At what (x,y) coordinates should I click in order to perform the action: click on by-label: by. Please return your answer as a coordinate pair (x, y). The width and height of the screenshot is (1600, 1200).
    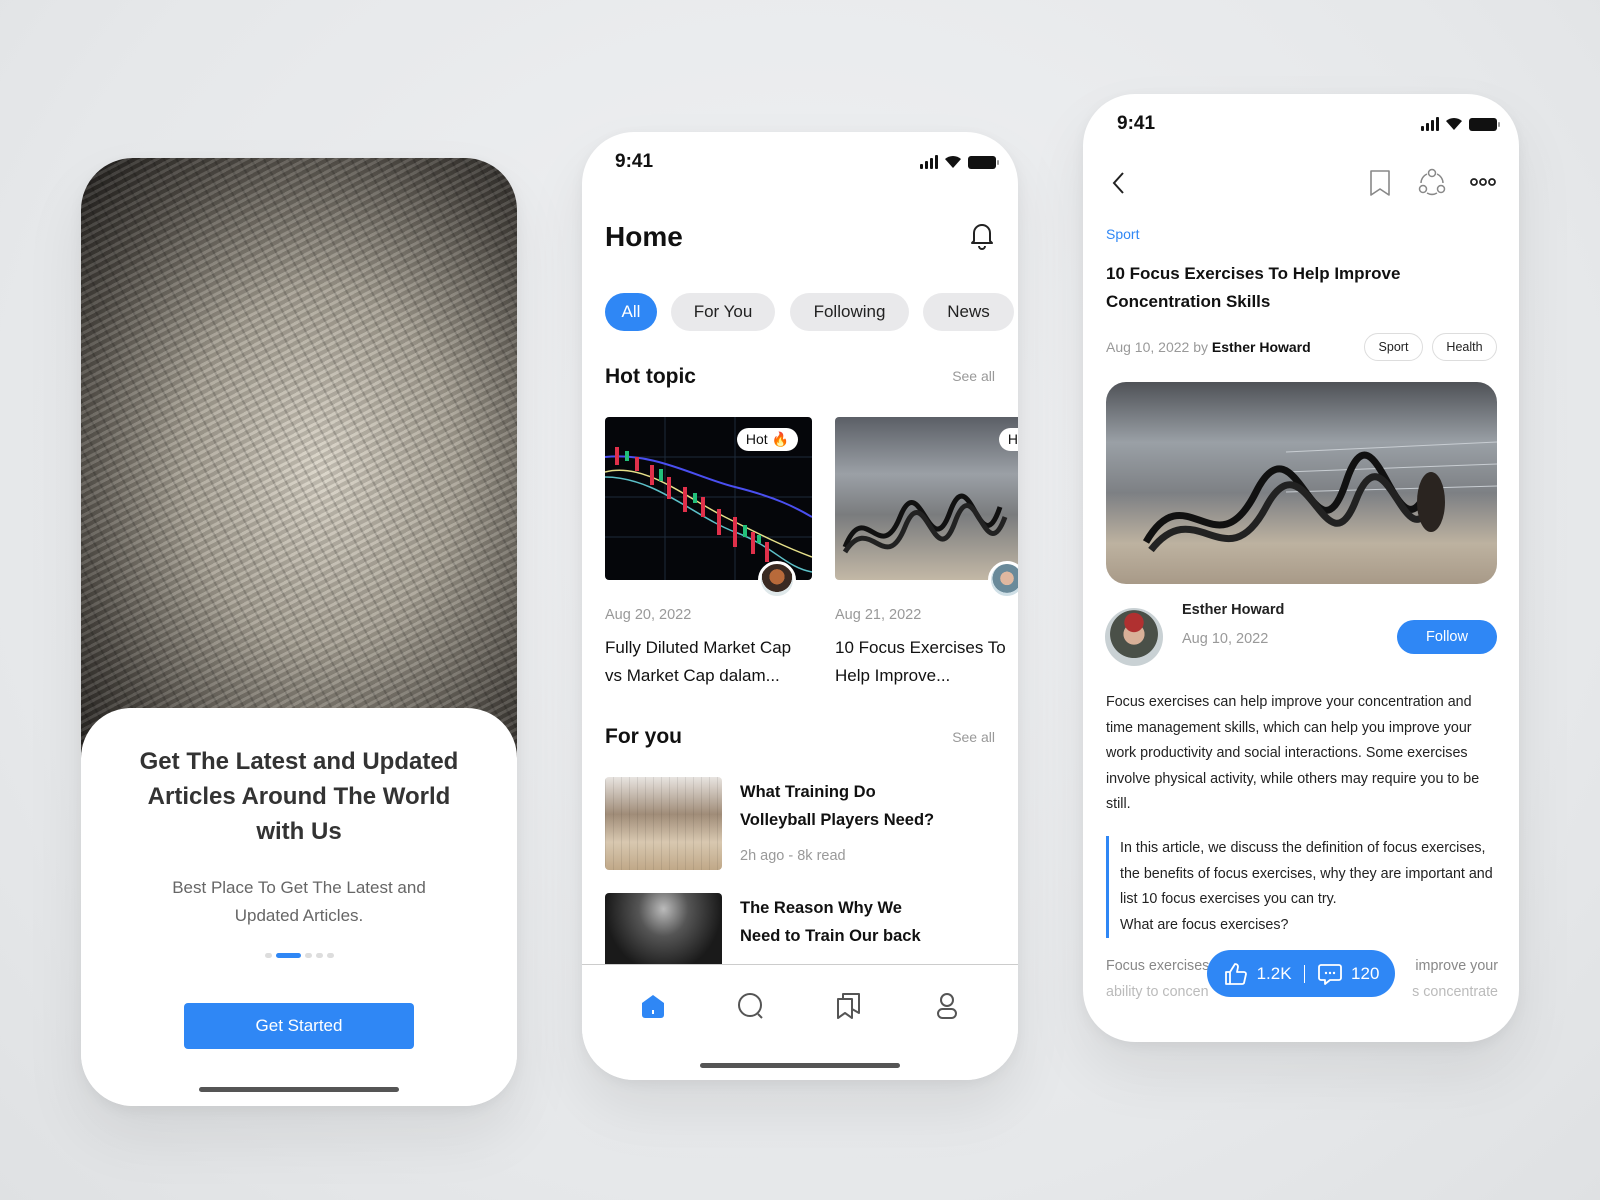
    Looking at the image, I should click on (1200, 347).